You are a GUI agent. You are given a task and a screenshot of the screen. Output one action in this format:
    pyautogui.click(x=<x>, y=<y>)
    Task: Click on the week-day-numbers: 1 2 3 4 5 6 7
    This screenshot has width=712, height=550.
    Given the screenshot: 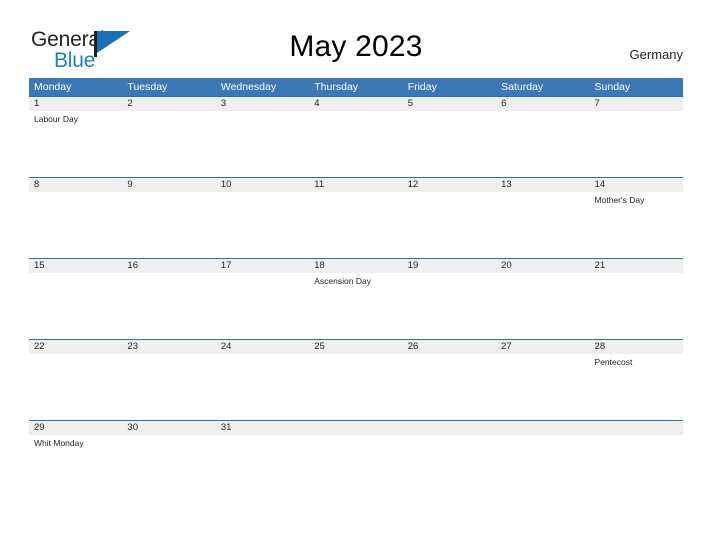 What is the action you would take?
    pyautogui.click(x=356, y=104)
    